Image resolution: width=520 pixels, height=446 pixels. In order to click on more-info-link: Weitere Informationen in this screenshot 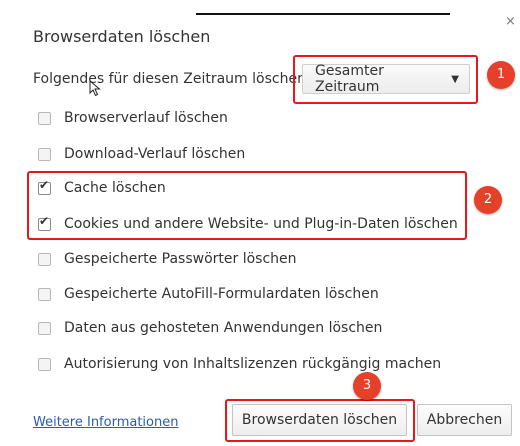, I will do `click(105, 422)`.